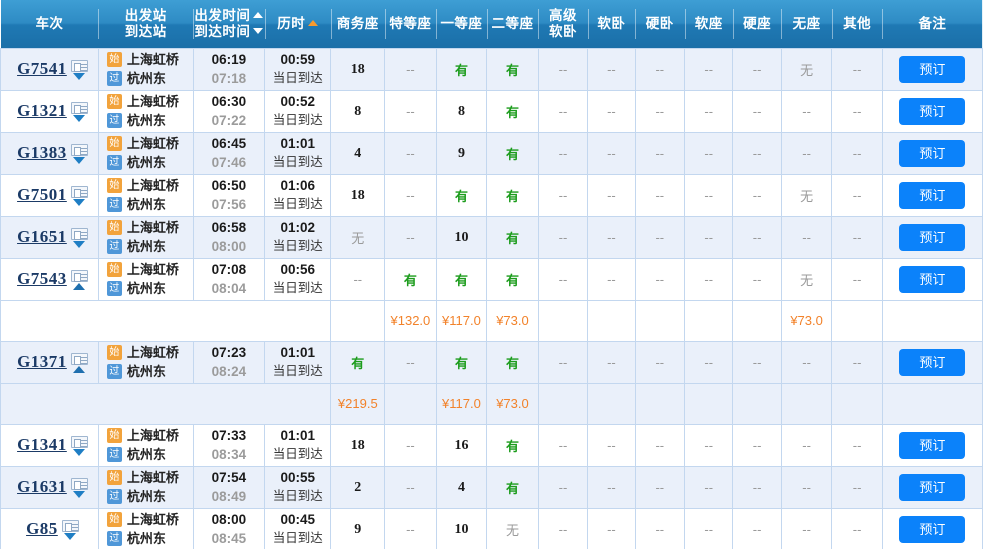 This screenshot has width=983, height=549. Describe the element at coordinates (806, 237) in the screenshot. I see `cell-seat-no-seat: --` at that location.